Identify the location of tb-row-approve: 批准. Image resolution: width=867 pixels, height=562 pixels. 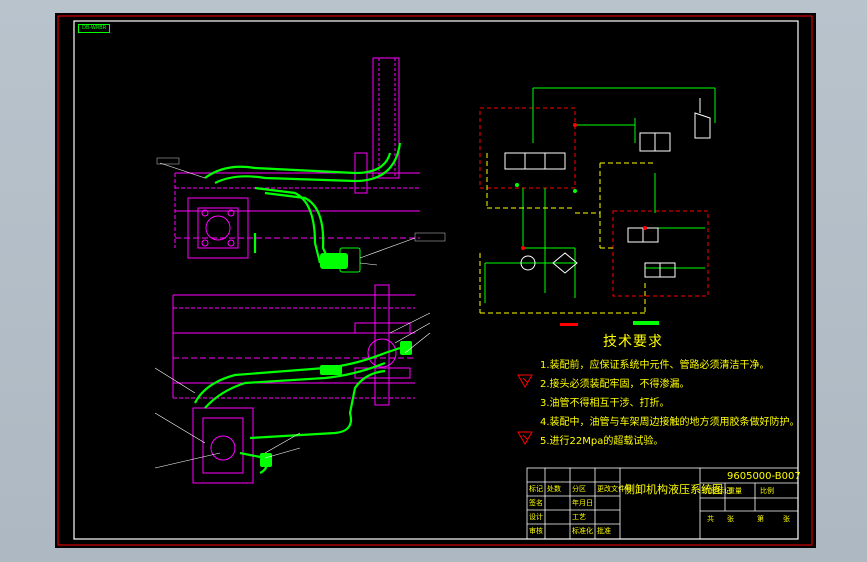
(604, 531).